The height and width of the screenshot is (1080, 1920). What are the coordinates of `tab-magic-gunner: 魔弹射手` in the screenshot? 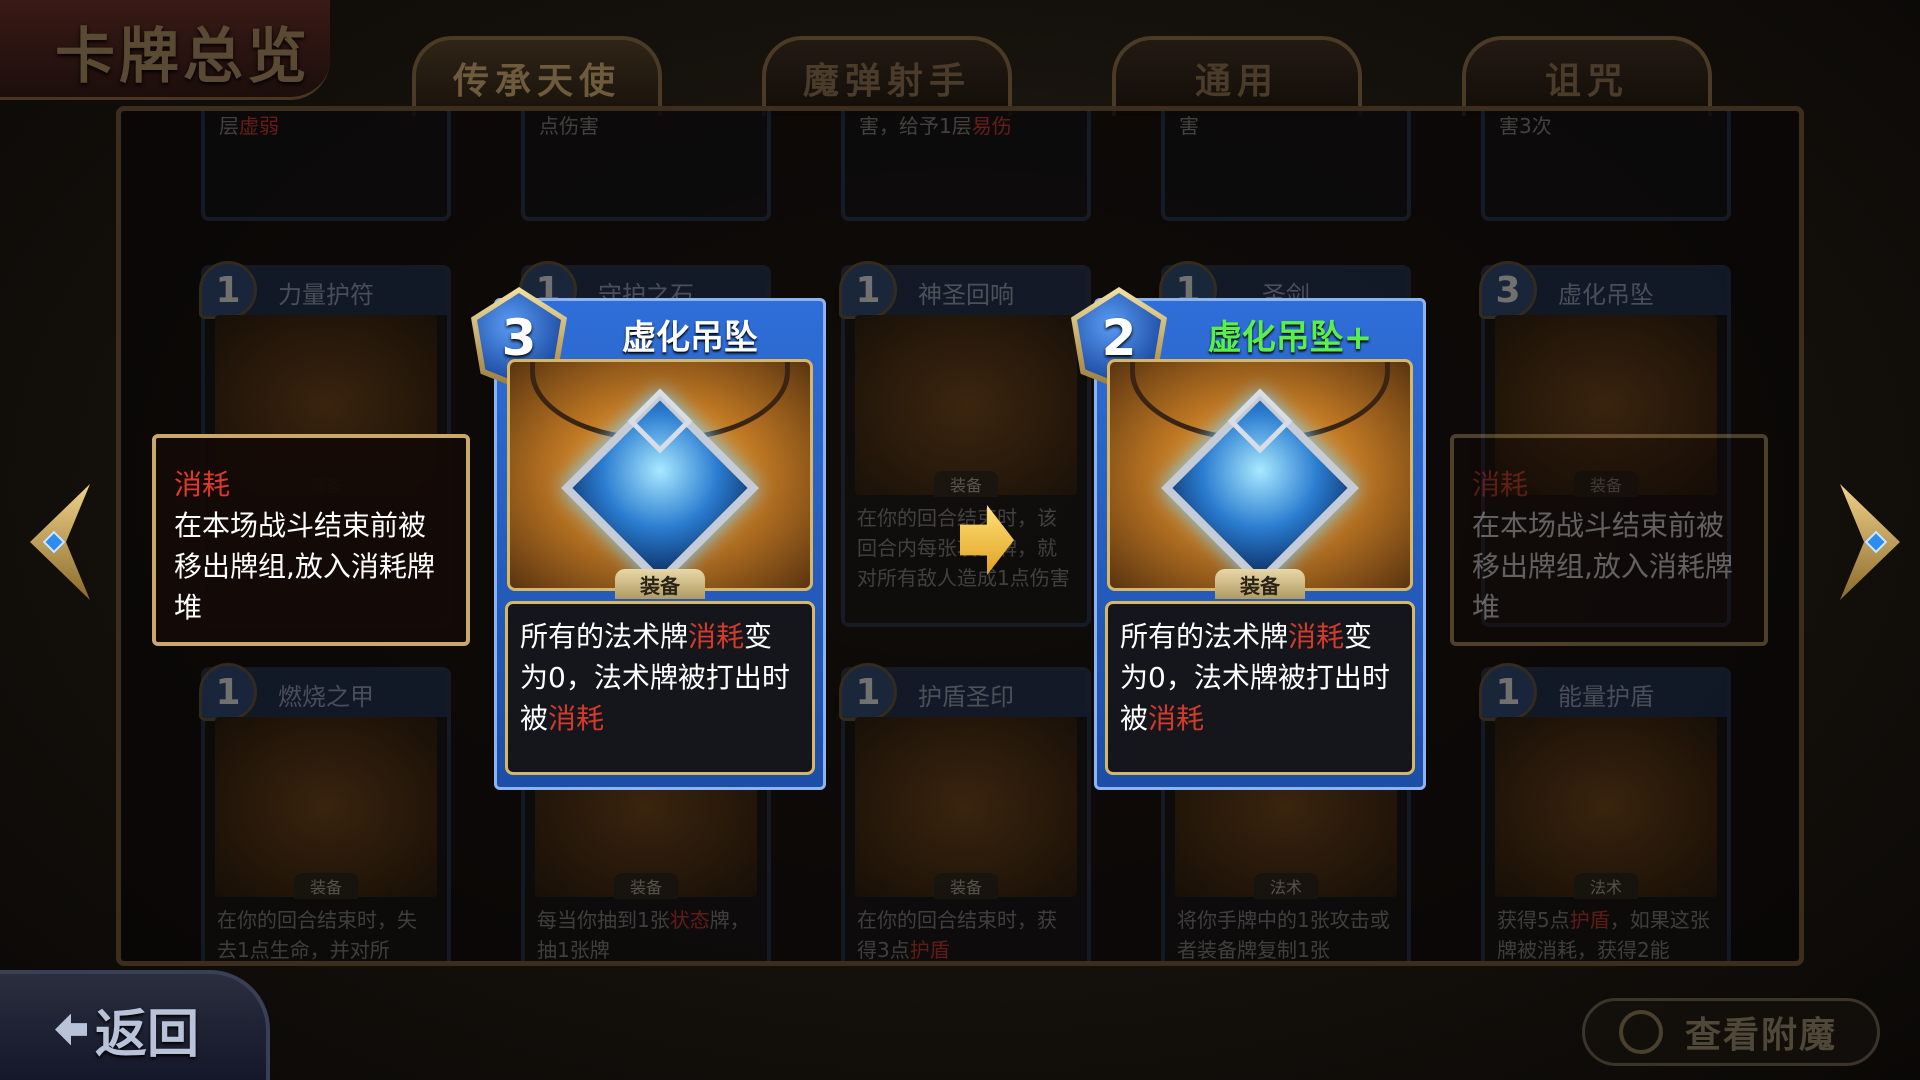 It's located at (887, 76).